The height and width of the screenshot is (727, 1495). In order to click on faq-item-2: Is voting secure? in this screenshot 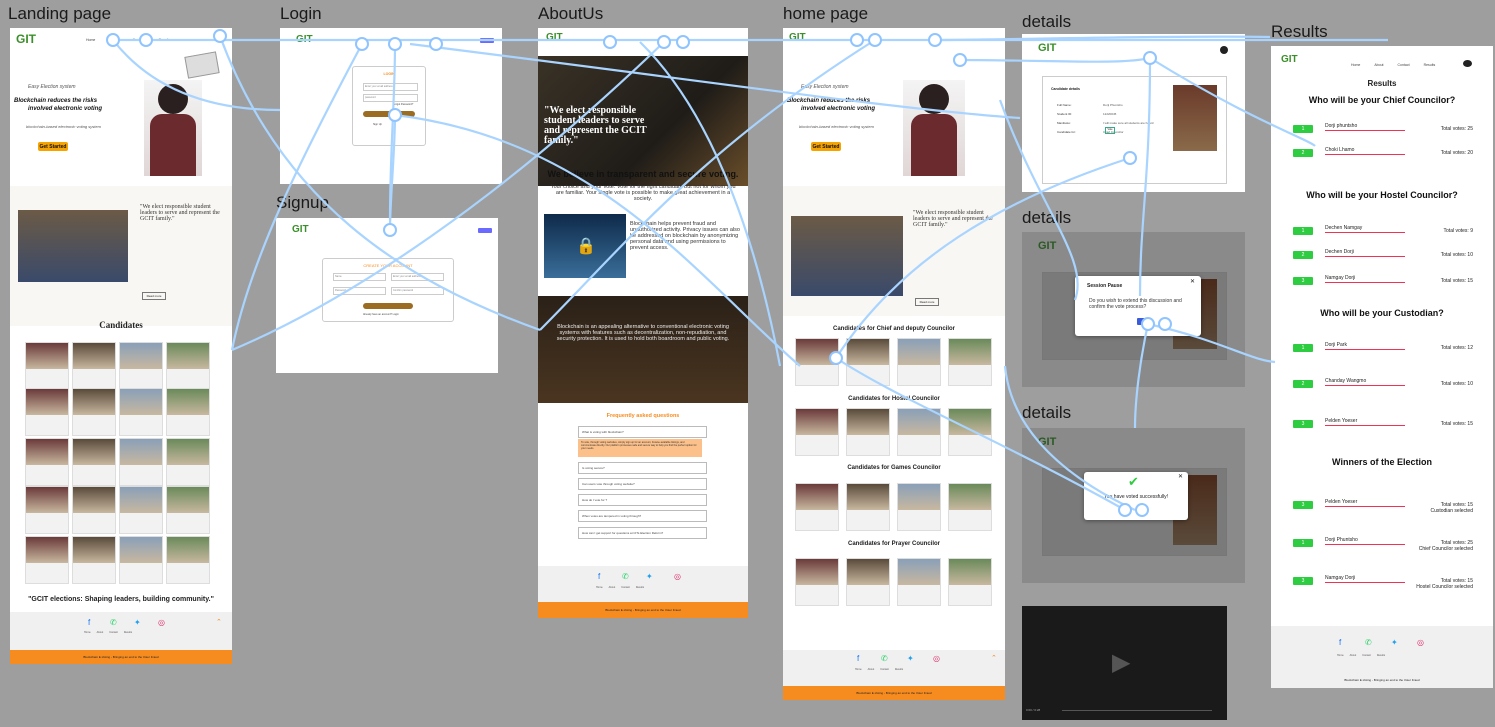, I will do `click(642, 468)`.